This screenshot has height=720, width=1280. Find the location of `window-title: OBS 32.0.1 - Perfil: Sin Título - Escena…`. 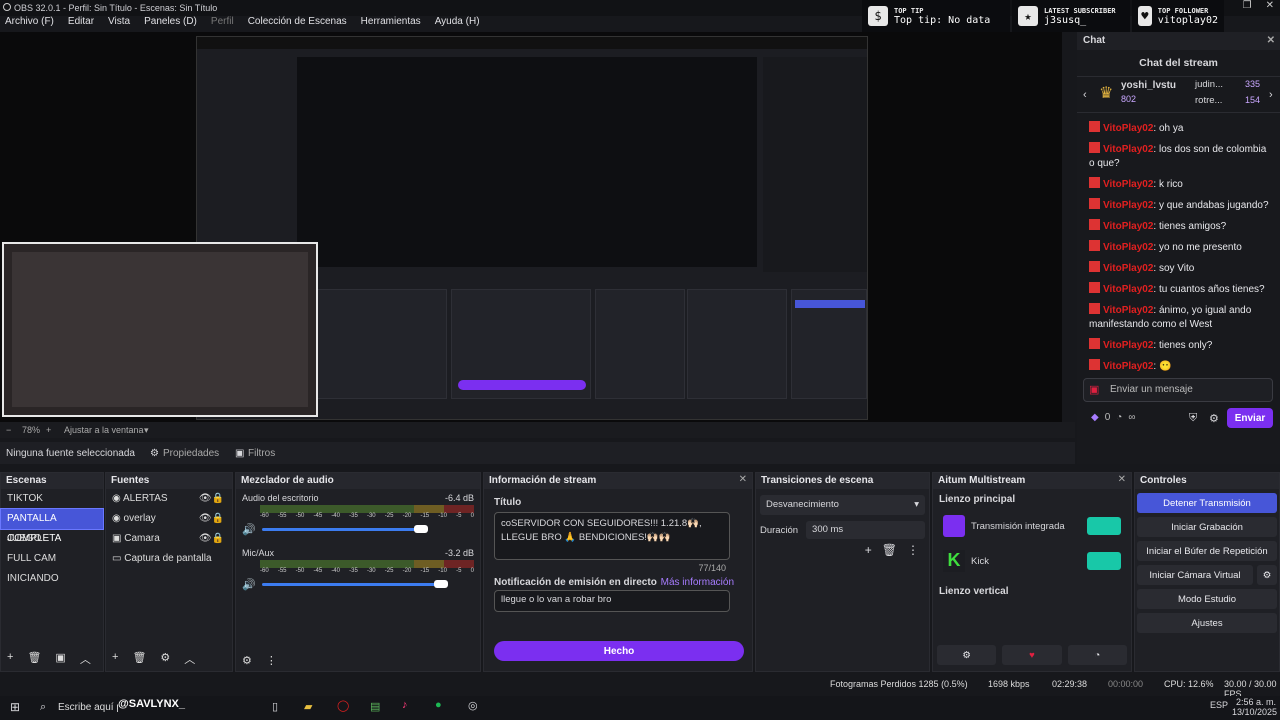

window-title: OBS 32.0.1 - Perfil: Sin Título - Escena… is located at coordinates (116, 8).